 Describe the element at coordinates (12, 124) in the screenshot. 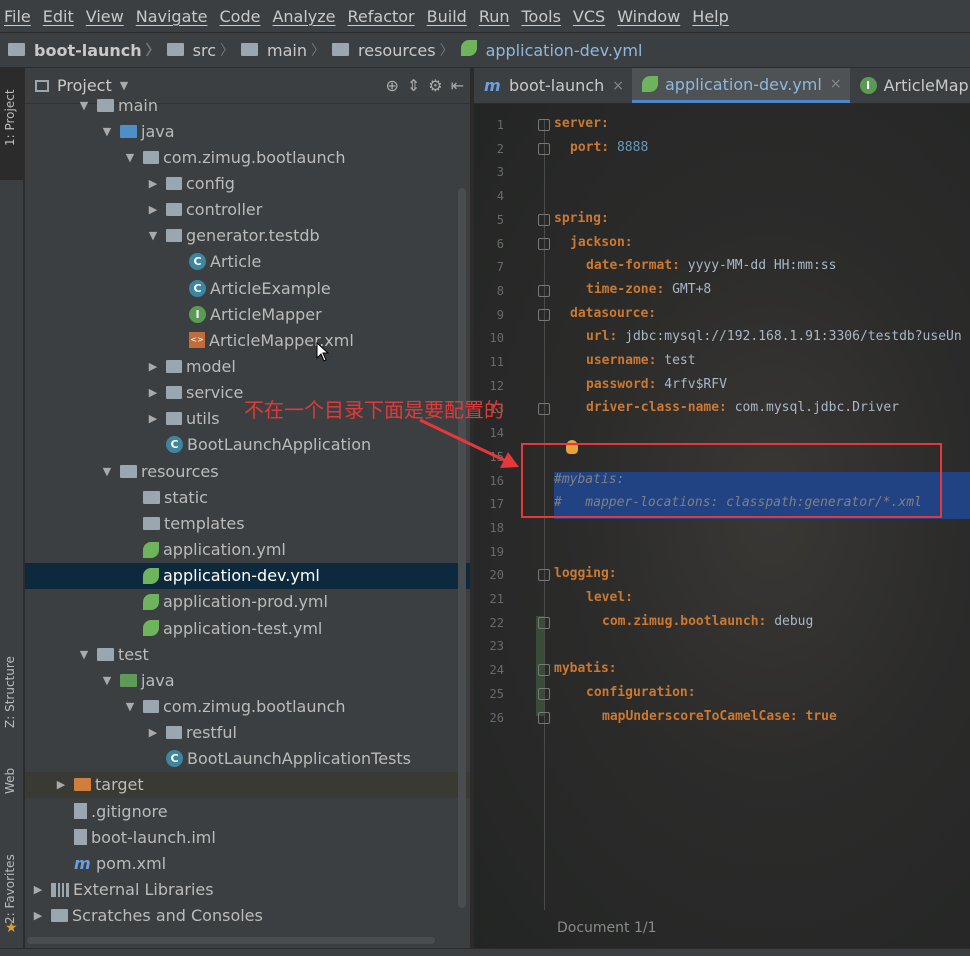

I see `tool-tab-project: 1: Project` at that location.